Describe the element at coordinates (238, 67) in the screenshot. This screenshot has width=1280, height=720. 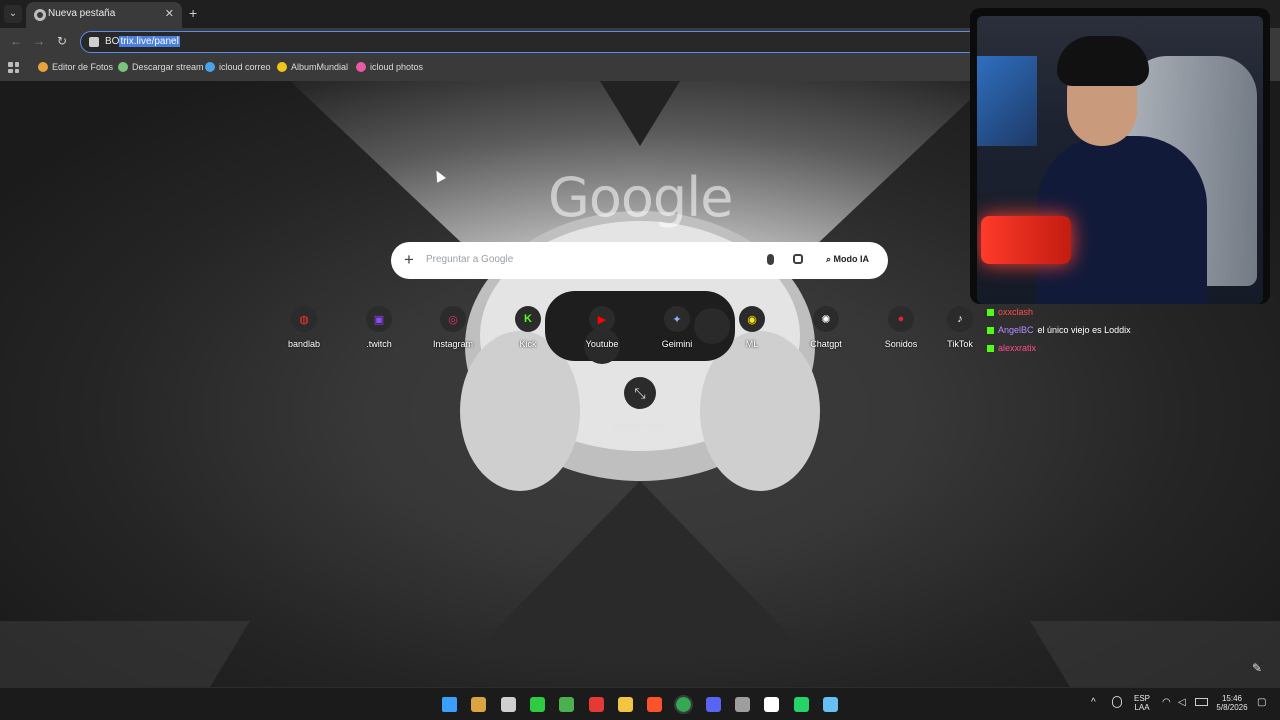
I see `bookmark-icloud-correo: icloud correo` at that location.